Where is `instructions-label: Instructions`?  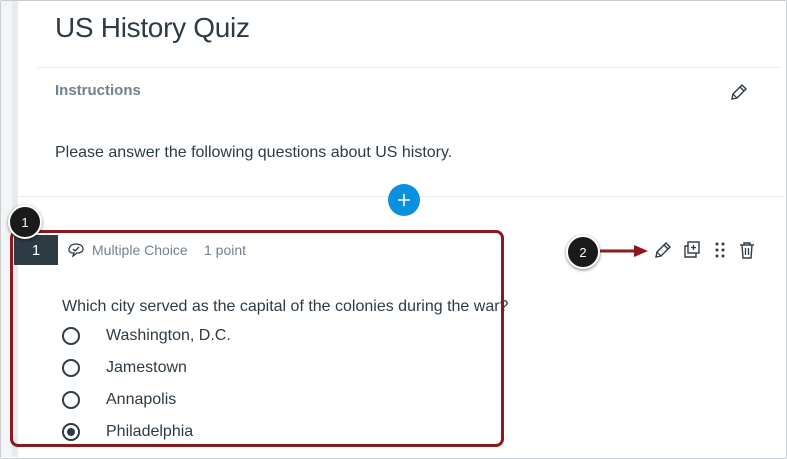
instructions-label: Instructions is located at coordinates (98, 90).